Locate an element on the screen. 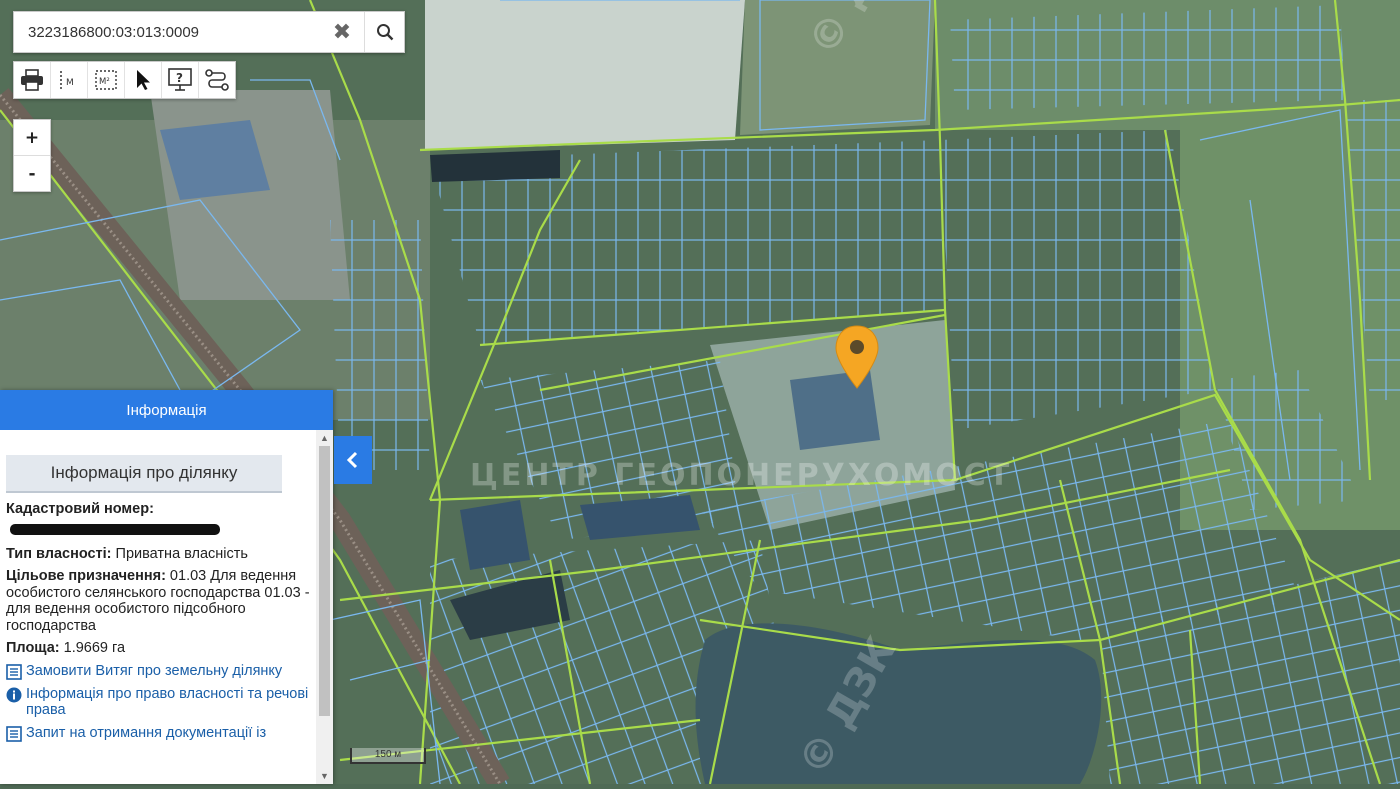  measure-area-label: M² is located at coordinates (104, 82).